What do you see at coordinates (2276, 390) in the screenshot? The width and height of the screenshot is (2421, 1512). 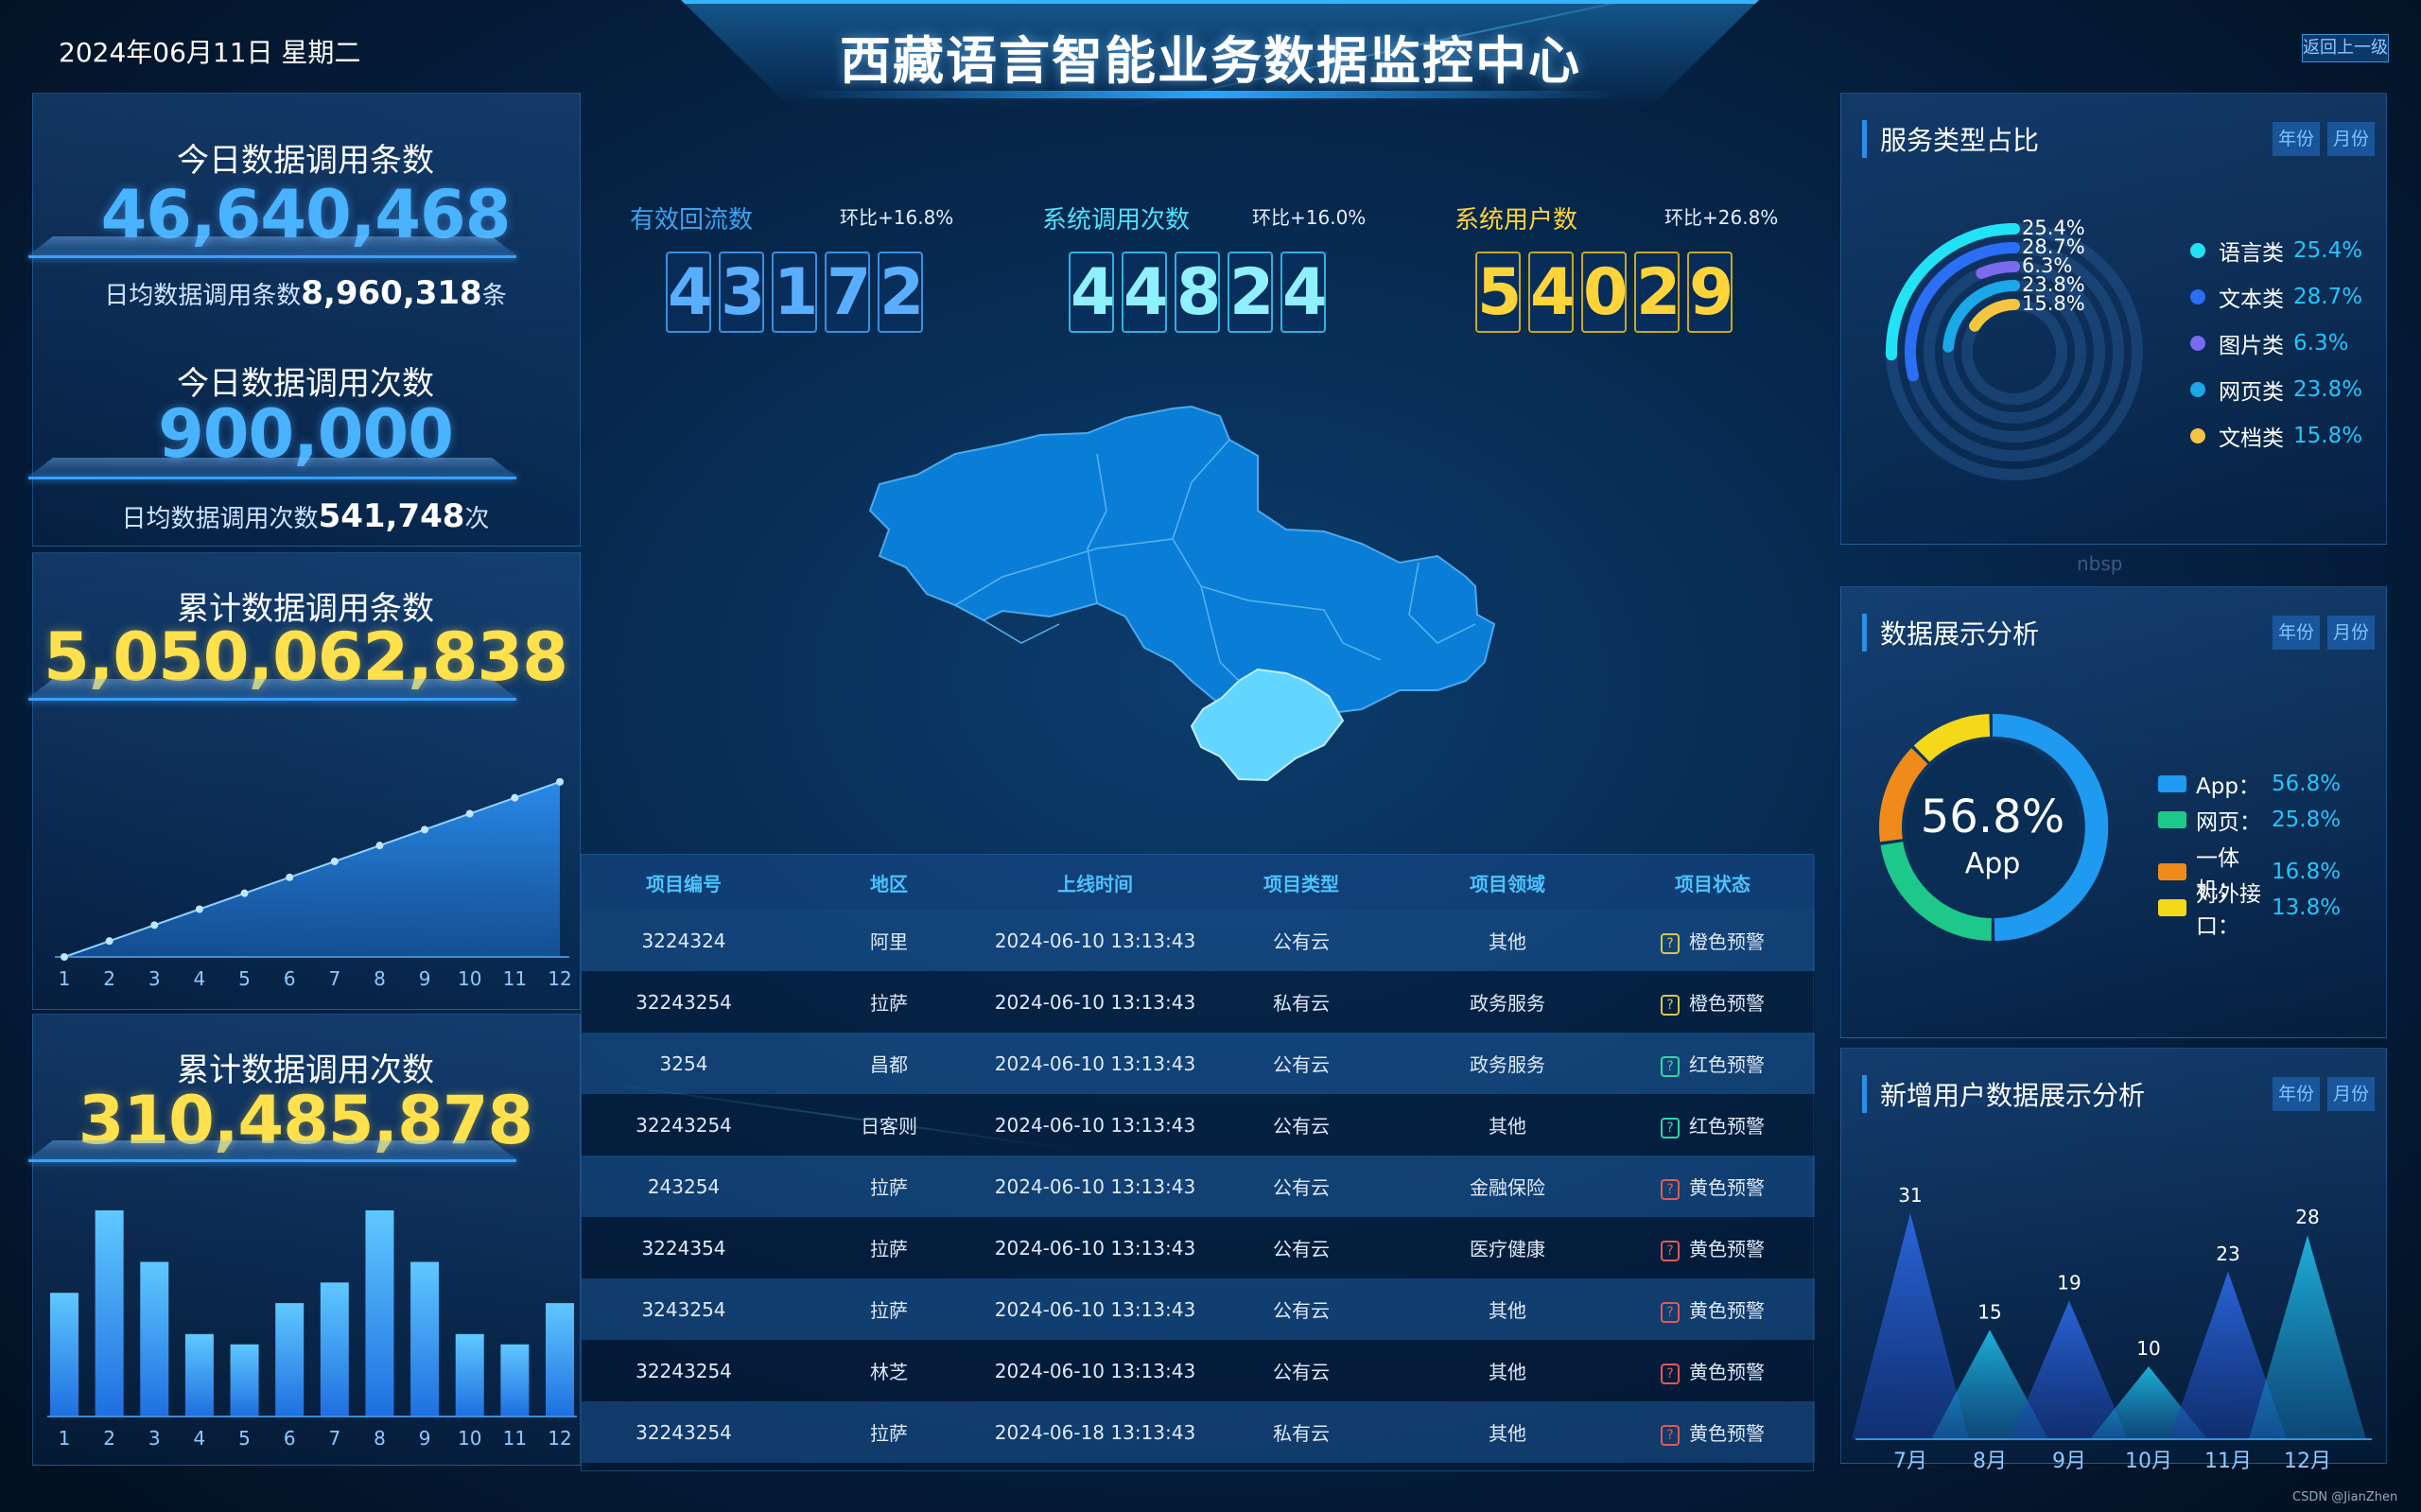 I see `legend-item: 网页类 23.8%` at bounding box center [2276, 390].